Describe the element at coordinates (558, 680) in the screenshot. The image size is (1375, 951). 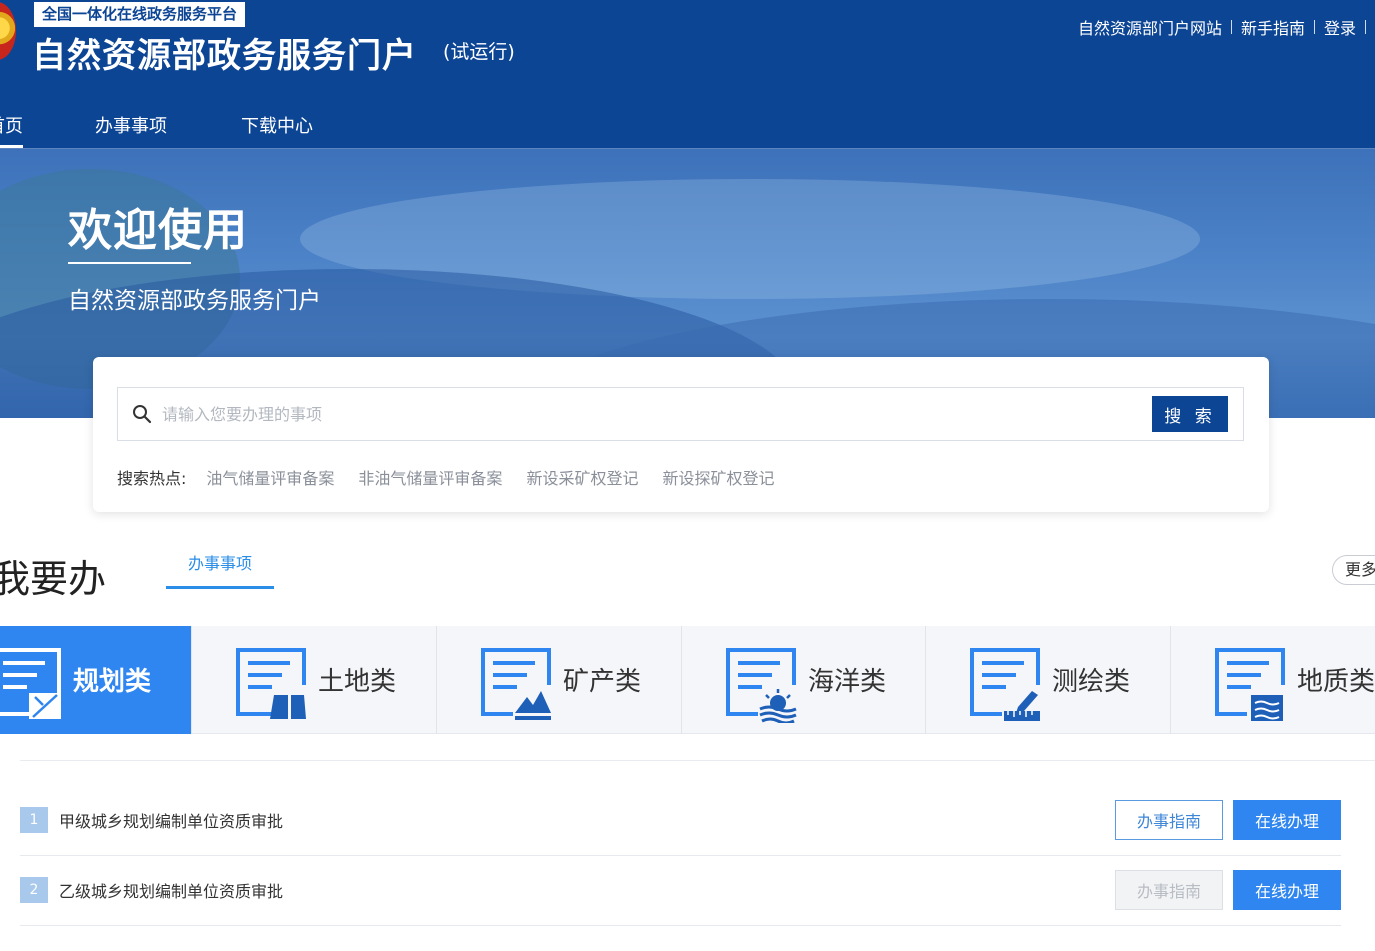
I see `category-mineral: 矿产类` at that location.